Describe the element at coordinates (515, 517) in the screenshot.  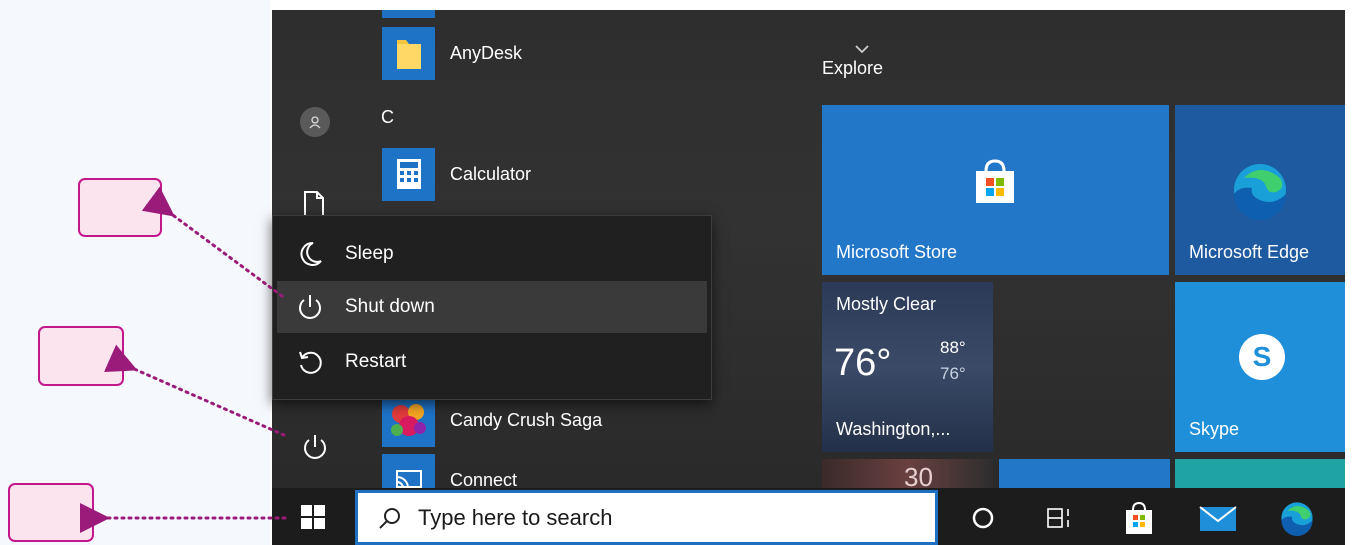
I see `search-placeholder: Type here to search` at that location.